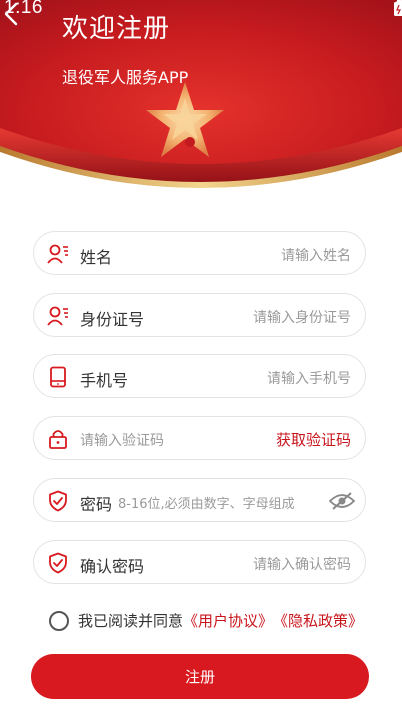 The width and height of the screenshot is (402, 713). Describe the element at coordinates (199, 438) in the screenshot. I see `verification-code-field: 请输入验证码 获取验证码` at that location.